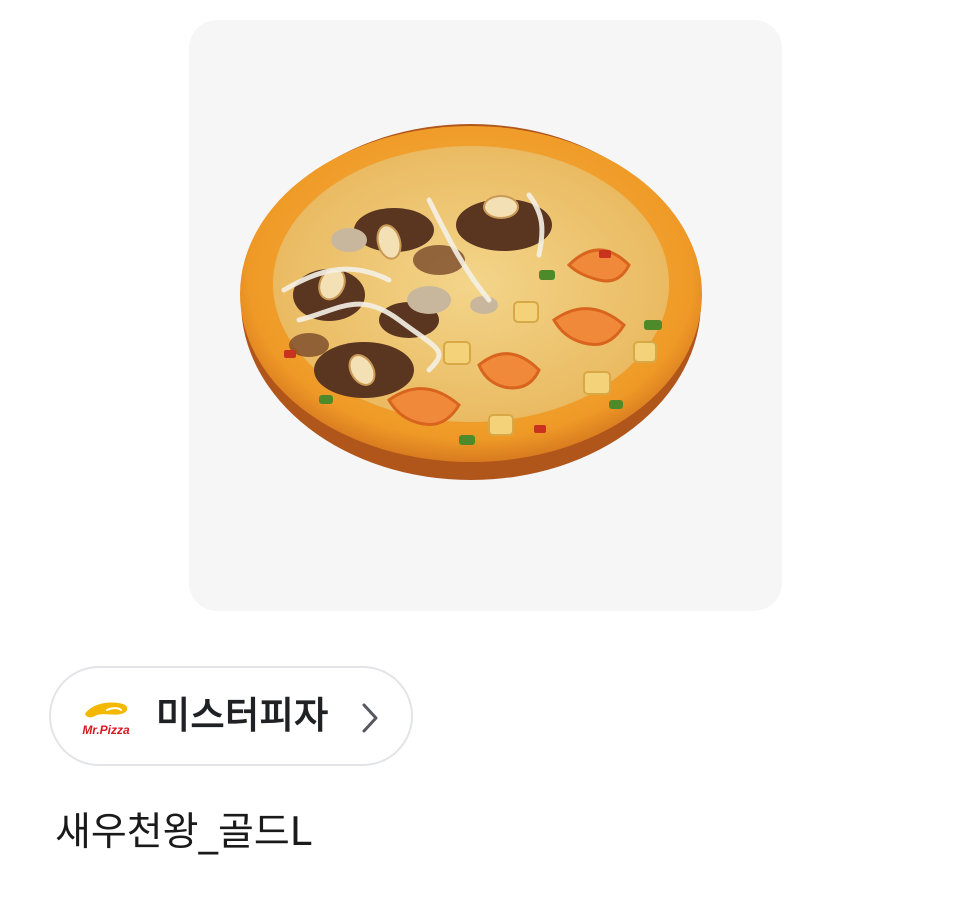 The width and height of the screenshot is (970, 908). Describe the element at coordinates (106, 718) in the screenshot. I see `mr-pizza-logo: Mr.Pizza` at that location.